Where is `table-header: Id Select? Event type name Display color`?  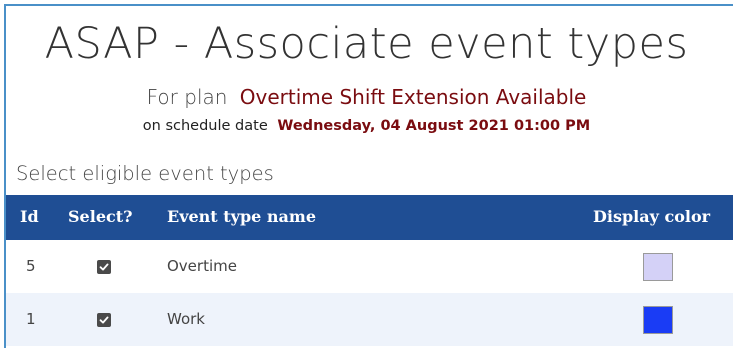 table-header: Id Select? Event type name Display color is located at coordinates (369, 217).